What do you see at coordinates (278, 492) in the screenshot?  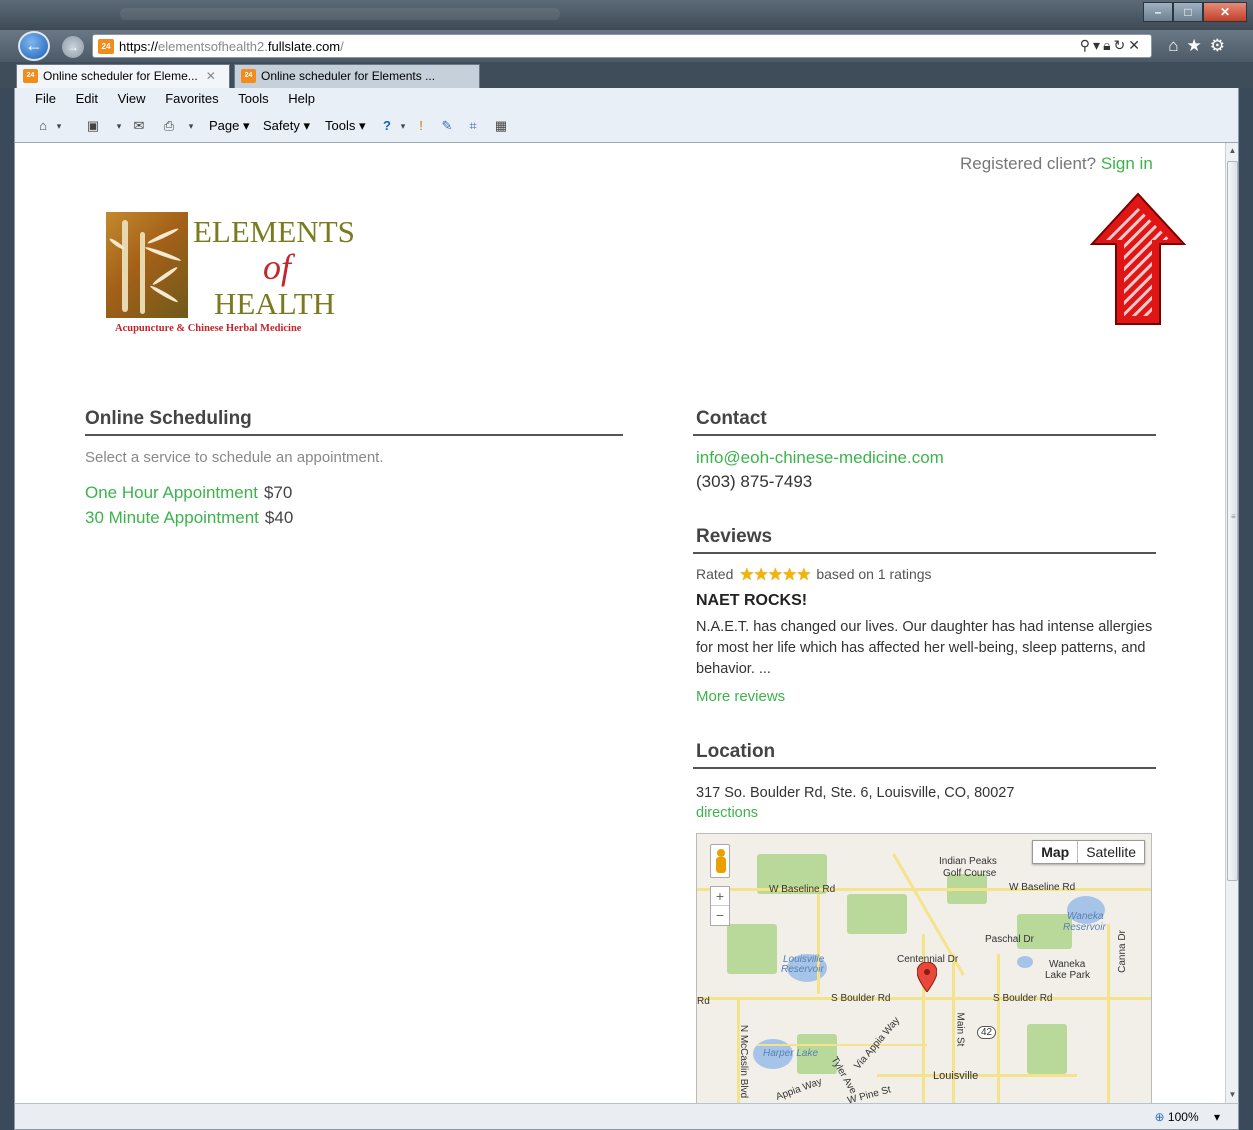 I see `service-price: $70` at bounding box center [278, 492].